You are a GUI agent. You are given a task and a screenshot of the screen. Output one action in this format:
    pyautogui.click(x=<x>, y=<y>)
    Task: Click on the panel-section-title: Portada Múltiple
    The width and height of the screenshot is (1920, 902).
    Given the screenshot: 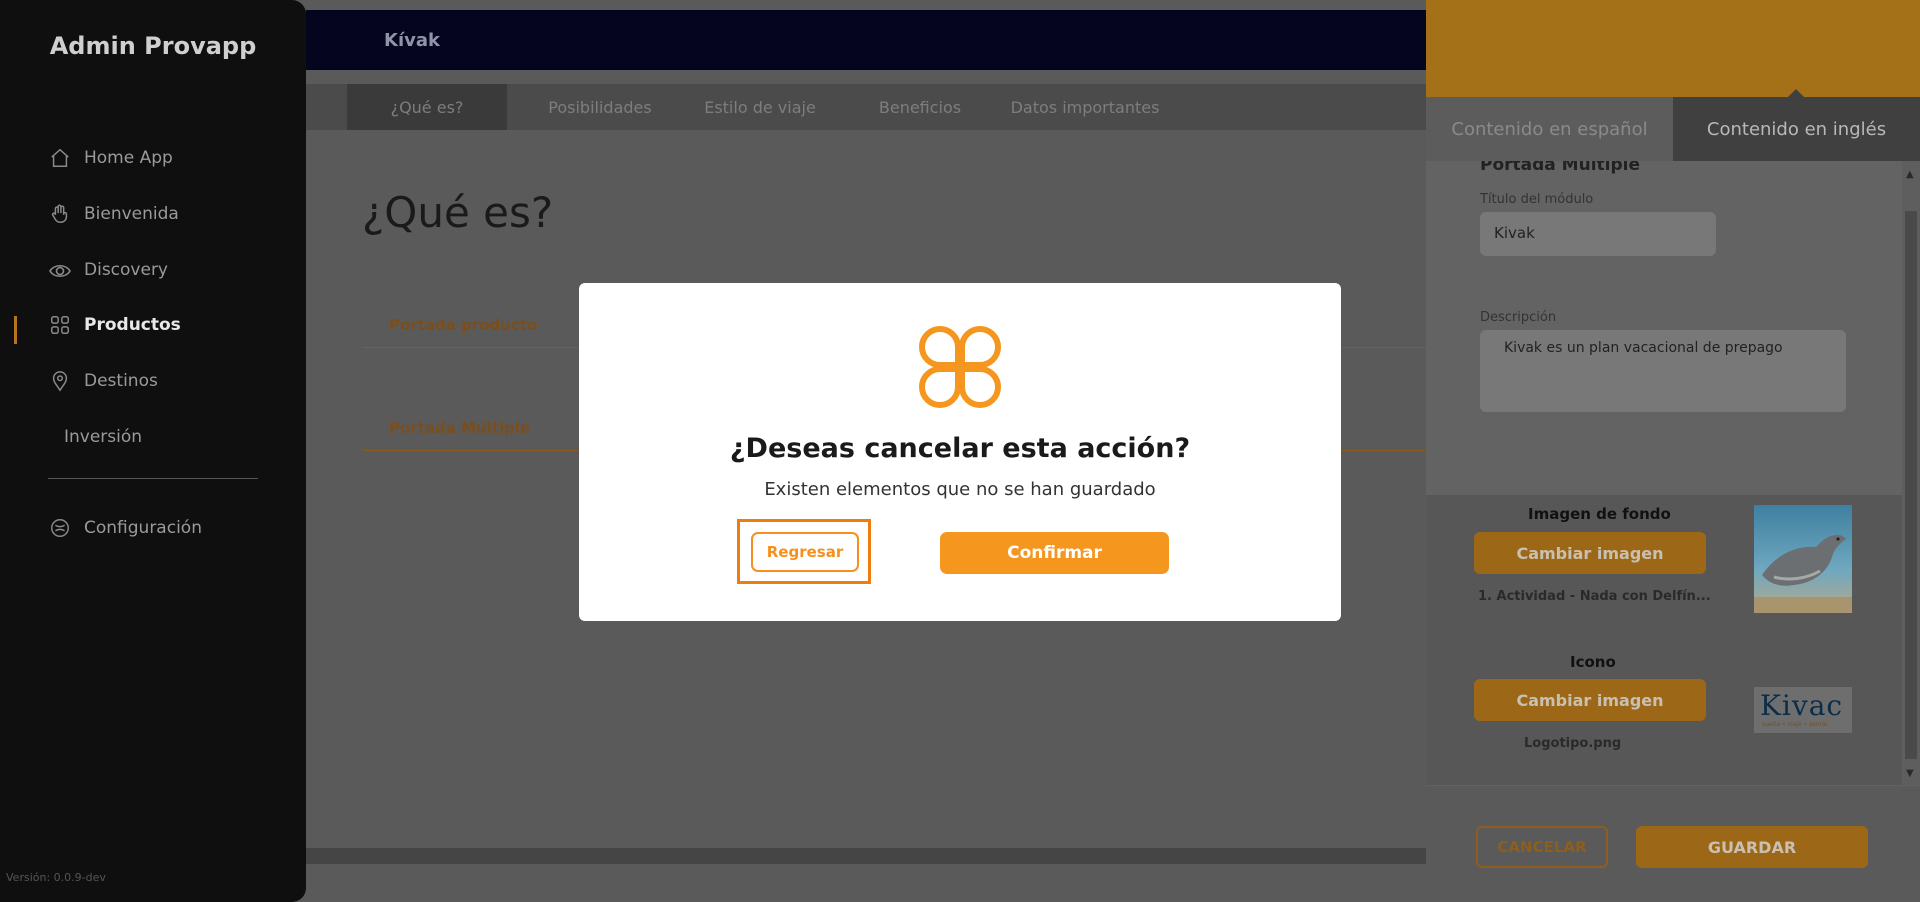 What is the action you would take?
    pyautogui.click(x=1560, y=168)
    